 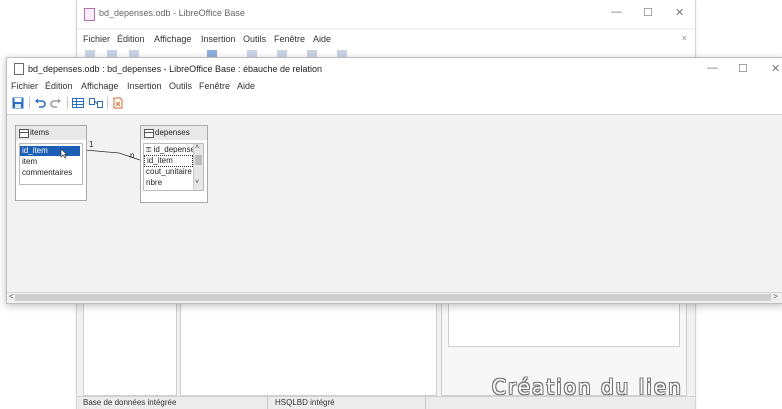 What do you see at coordinates (96, 103) in the screenshot?
I see `new-relation-icon` at bounding box center [96, 103].